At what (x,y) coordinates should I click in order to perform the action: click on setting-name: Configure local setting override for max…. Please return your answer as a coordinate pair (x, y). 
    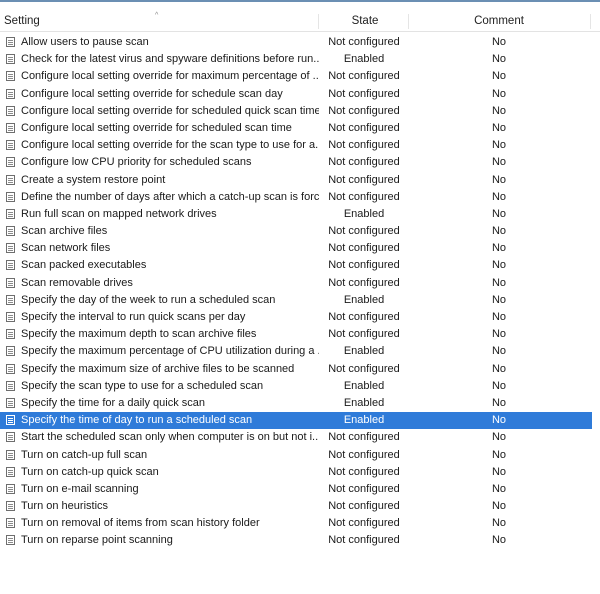
    Looking at the image, I should click on (170, 76).